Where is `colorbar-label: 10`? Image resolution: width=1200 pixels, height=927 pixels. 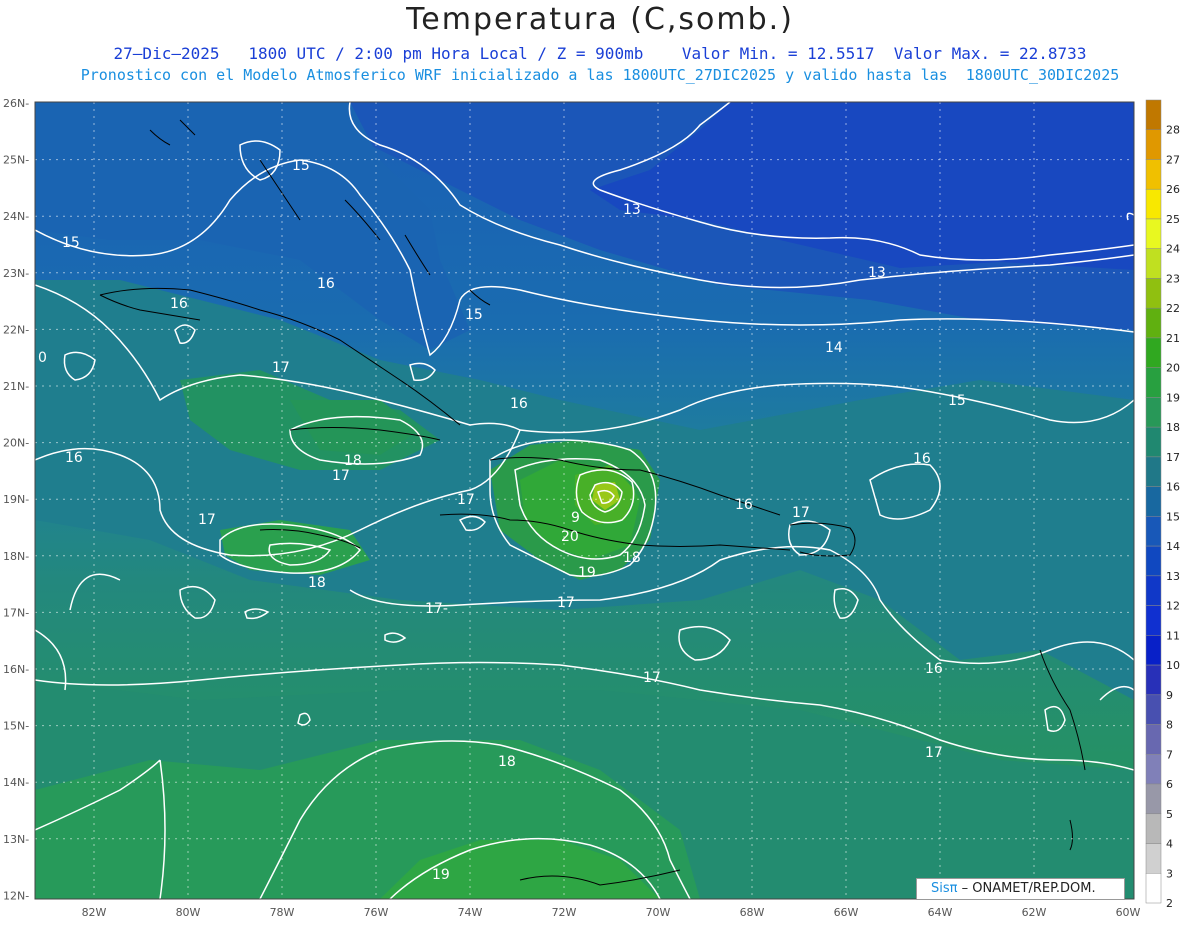 colorbar-label: 10 is located at coordinates (1173, 665).